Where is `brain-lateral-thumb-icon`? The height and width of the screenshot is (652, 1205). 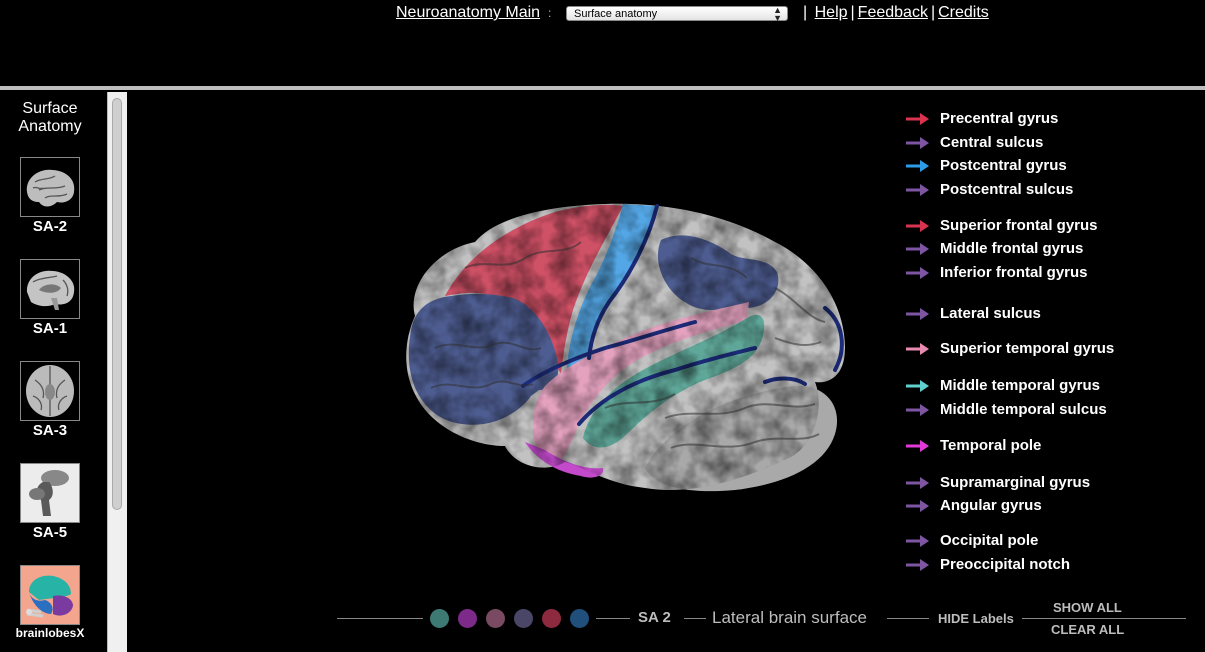 brain-lateral-thumb-icon is located at coordinates (50, 187).